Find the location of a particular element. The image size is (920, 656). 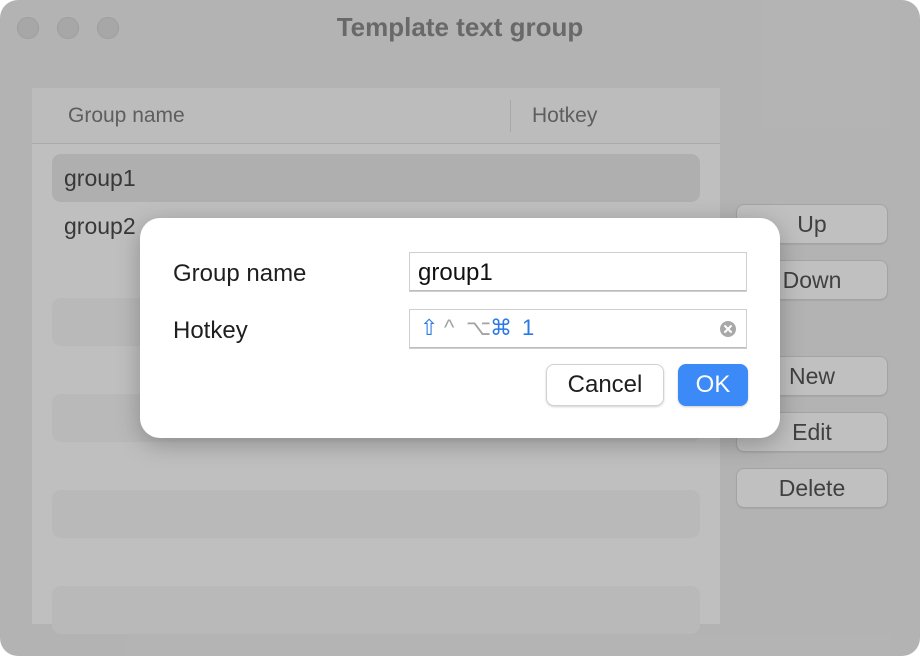

clear-hotkey-icon is located at coordinates (728, 329).